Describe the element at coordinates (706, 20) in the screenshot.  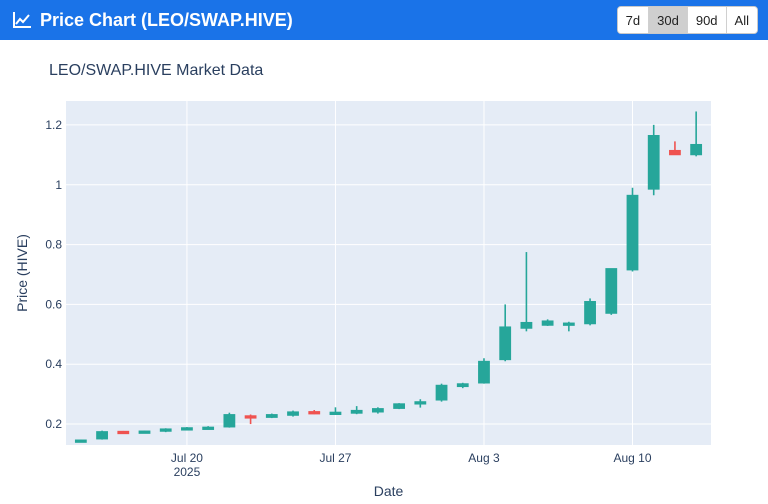
I see `range-90d-button: 90d` at that location.